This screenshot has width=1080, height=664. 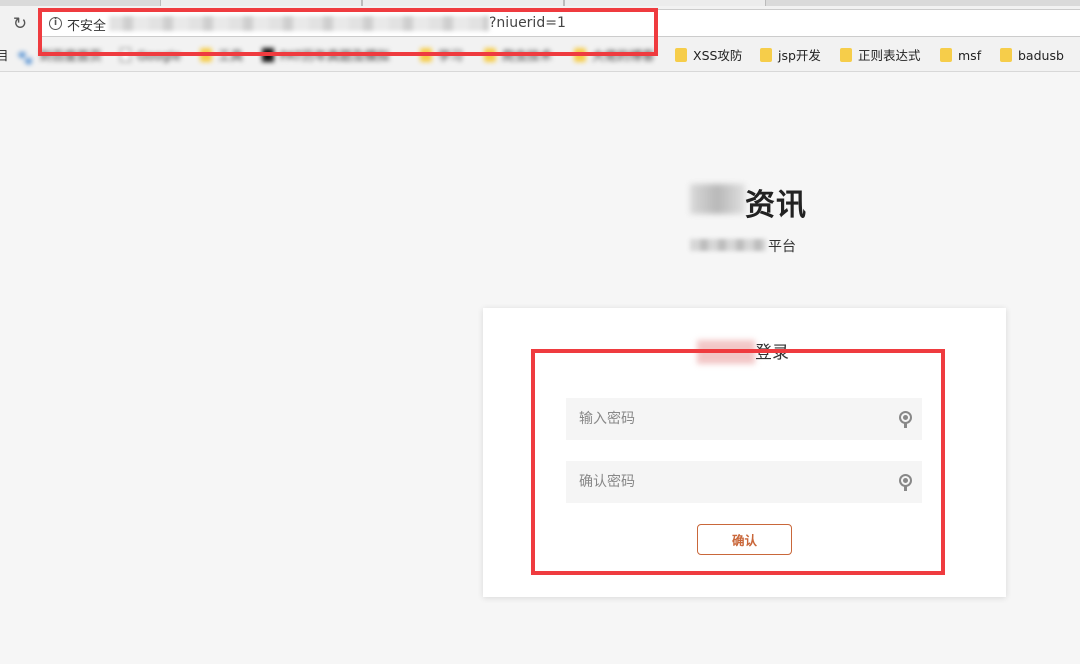 I want to click on bookmark-item: badusb, so click(x=1032, y=56).